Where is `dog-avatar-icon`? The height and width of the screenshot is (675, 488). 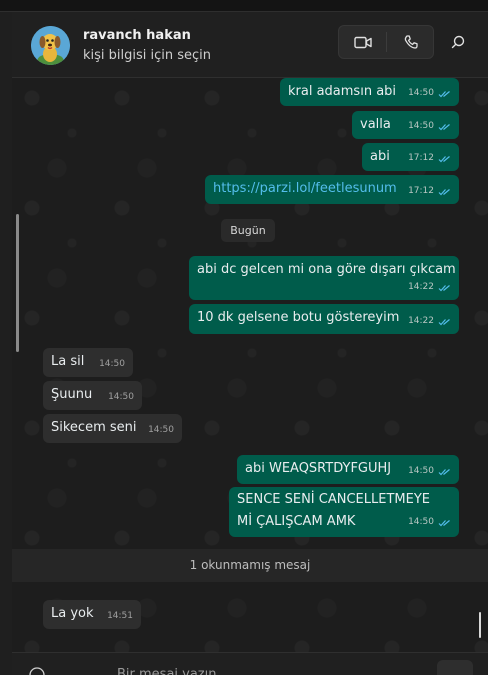
dog-avatar-icon is located at coordinates (50, 45).